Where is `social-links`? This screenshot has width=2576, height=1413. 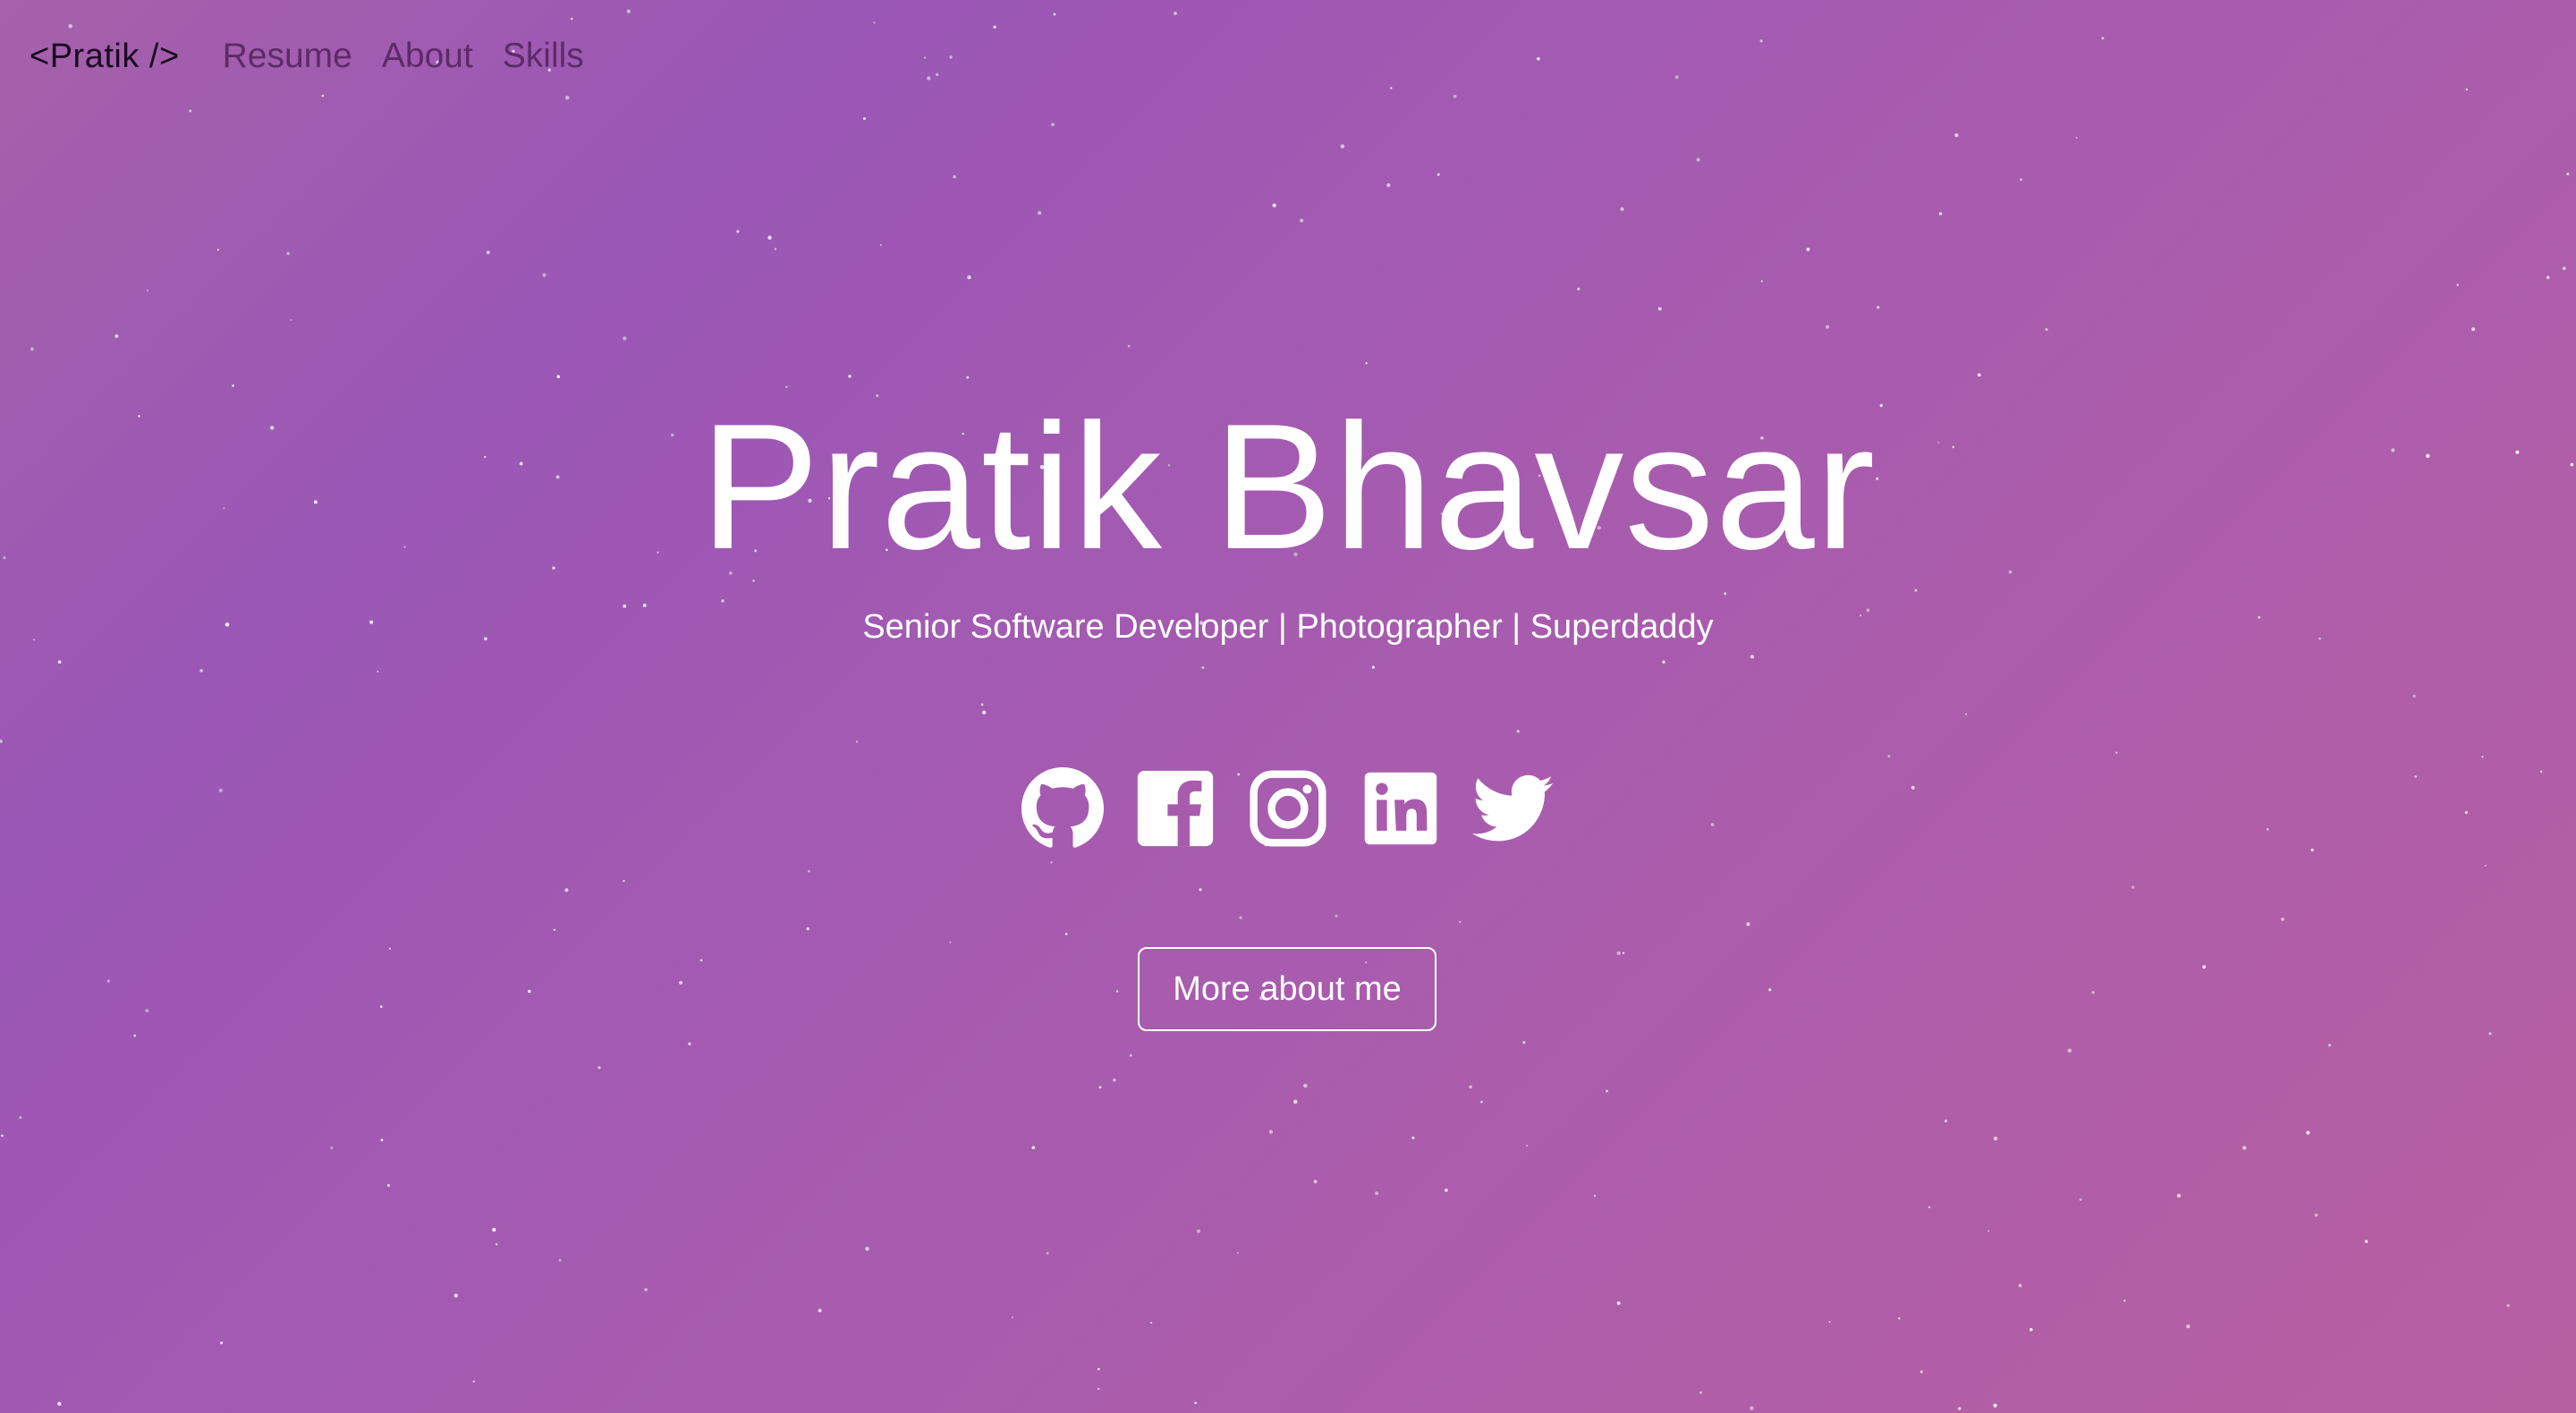
social-links is located at coordinates (1288, 810).